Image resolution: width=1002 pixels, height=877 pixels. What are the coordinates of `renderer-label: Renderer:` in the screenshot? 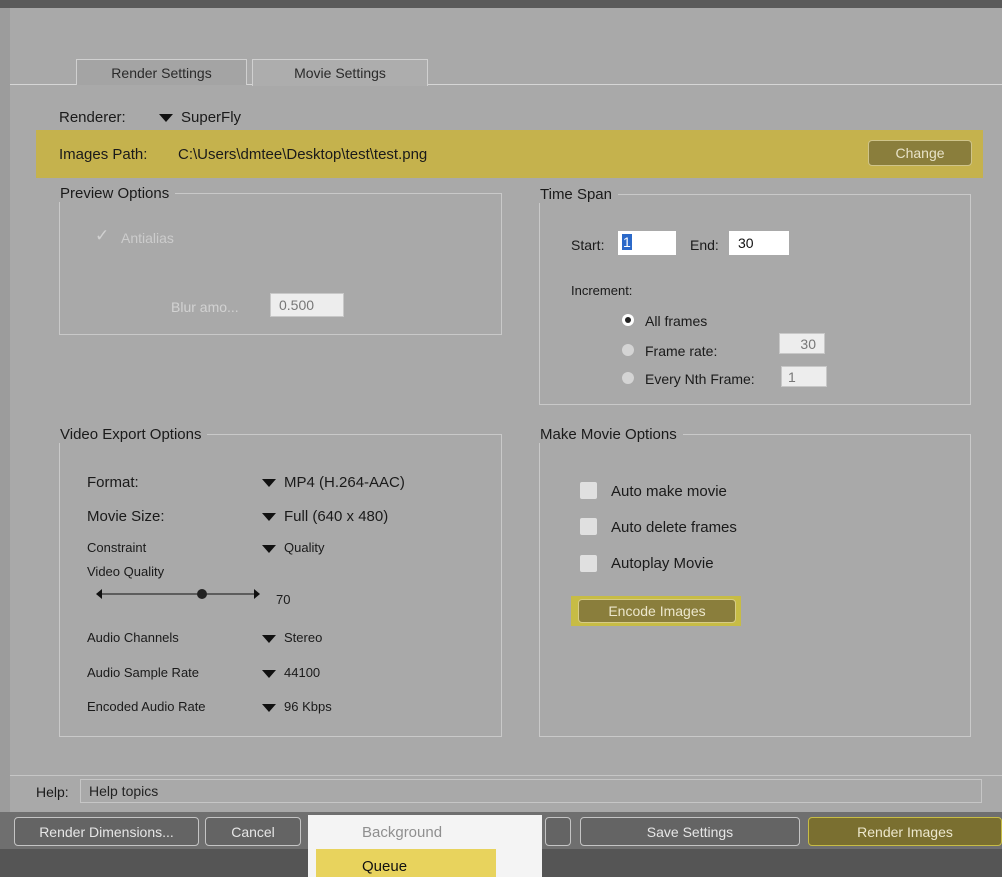 It's located at (92, 117).